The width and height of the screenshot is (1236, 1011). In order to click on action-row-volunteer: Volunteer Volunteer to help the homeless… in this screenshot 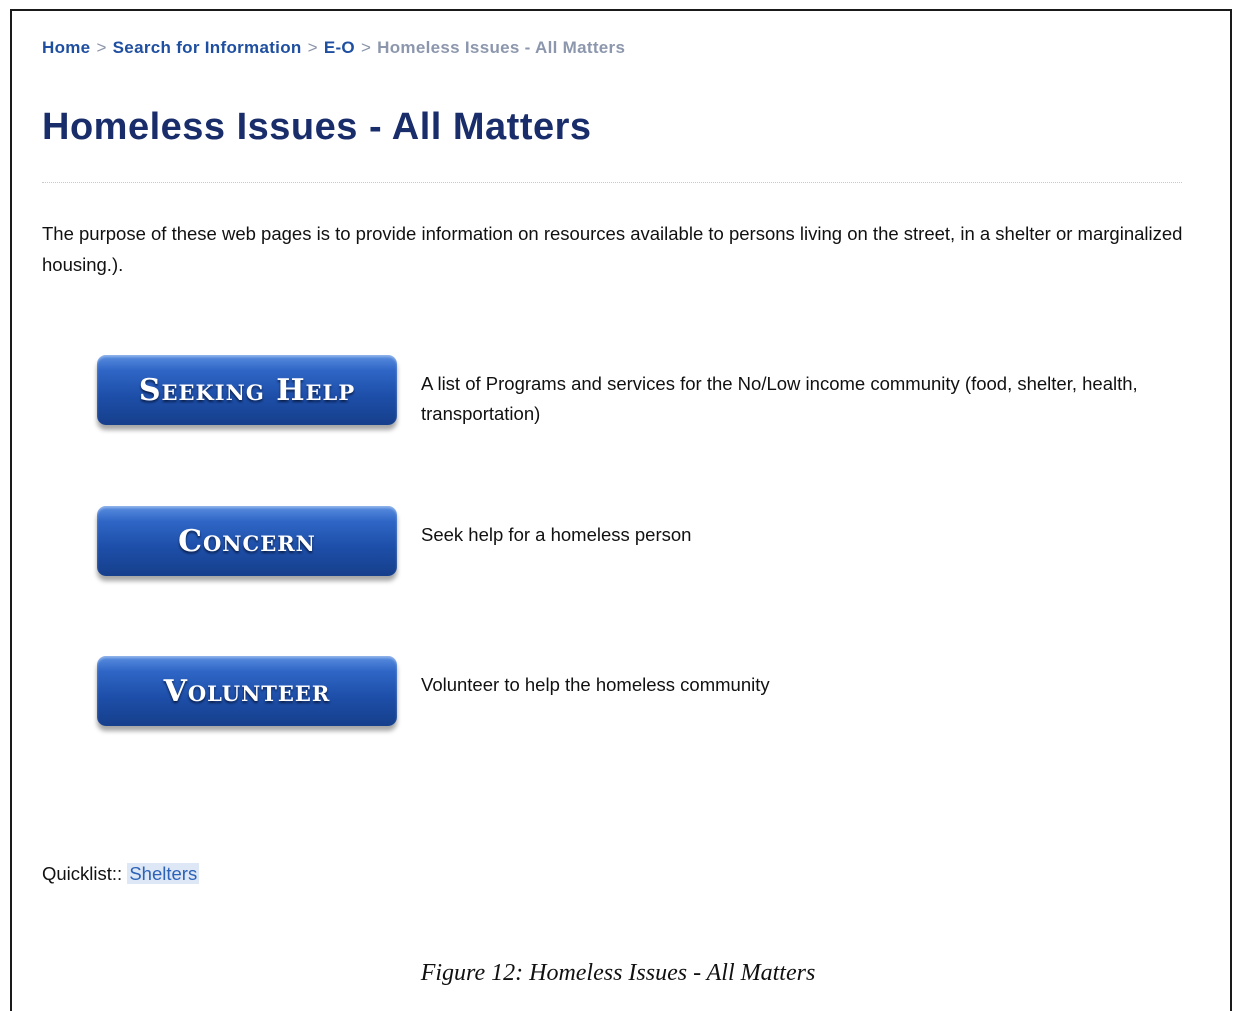, I will do `click(627, 696)`.